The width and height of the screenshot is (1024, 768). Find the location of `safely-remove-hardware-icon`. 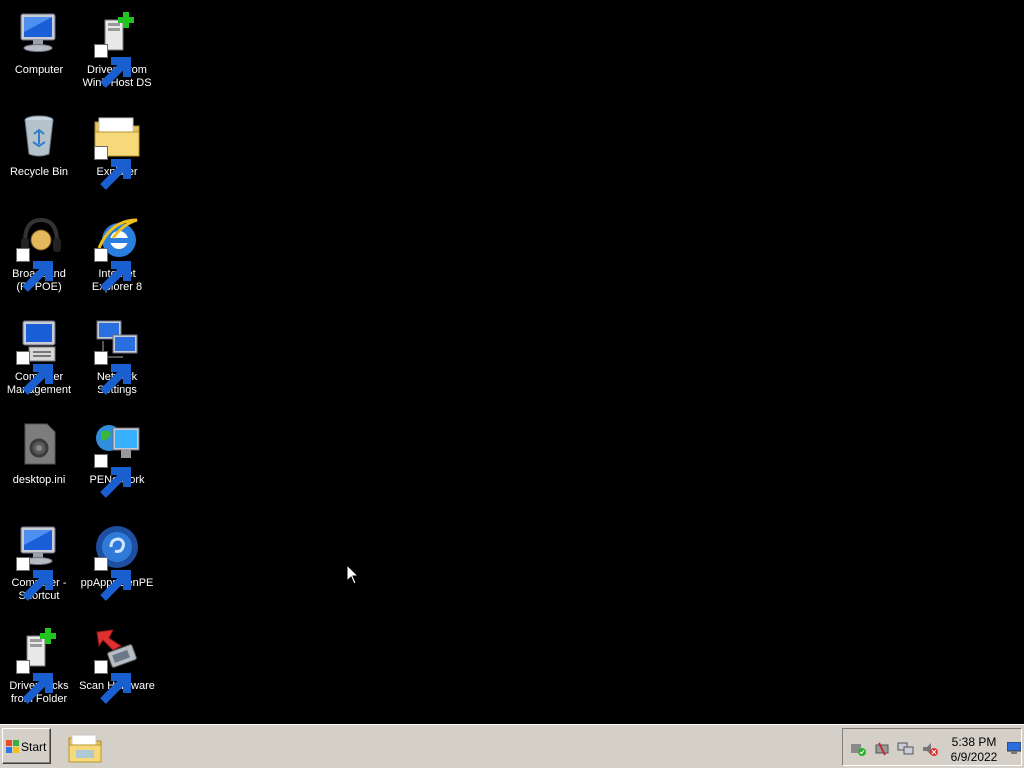

safely-remove-hardware-icon is located at coordinates (858, 749).